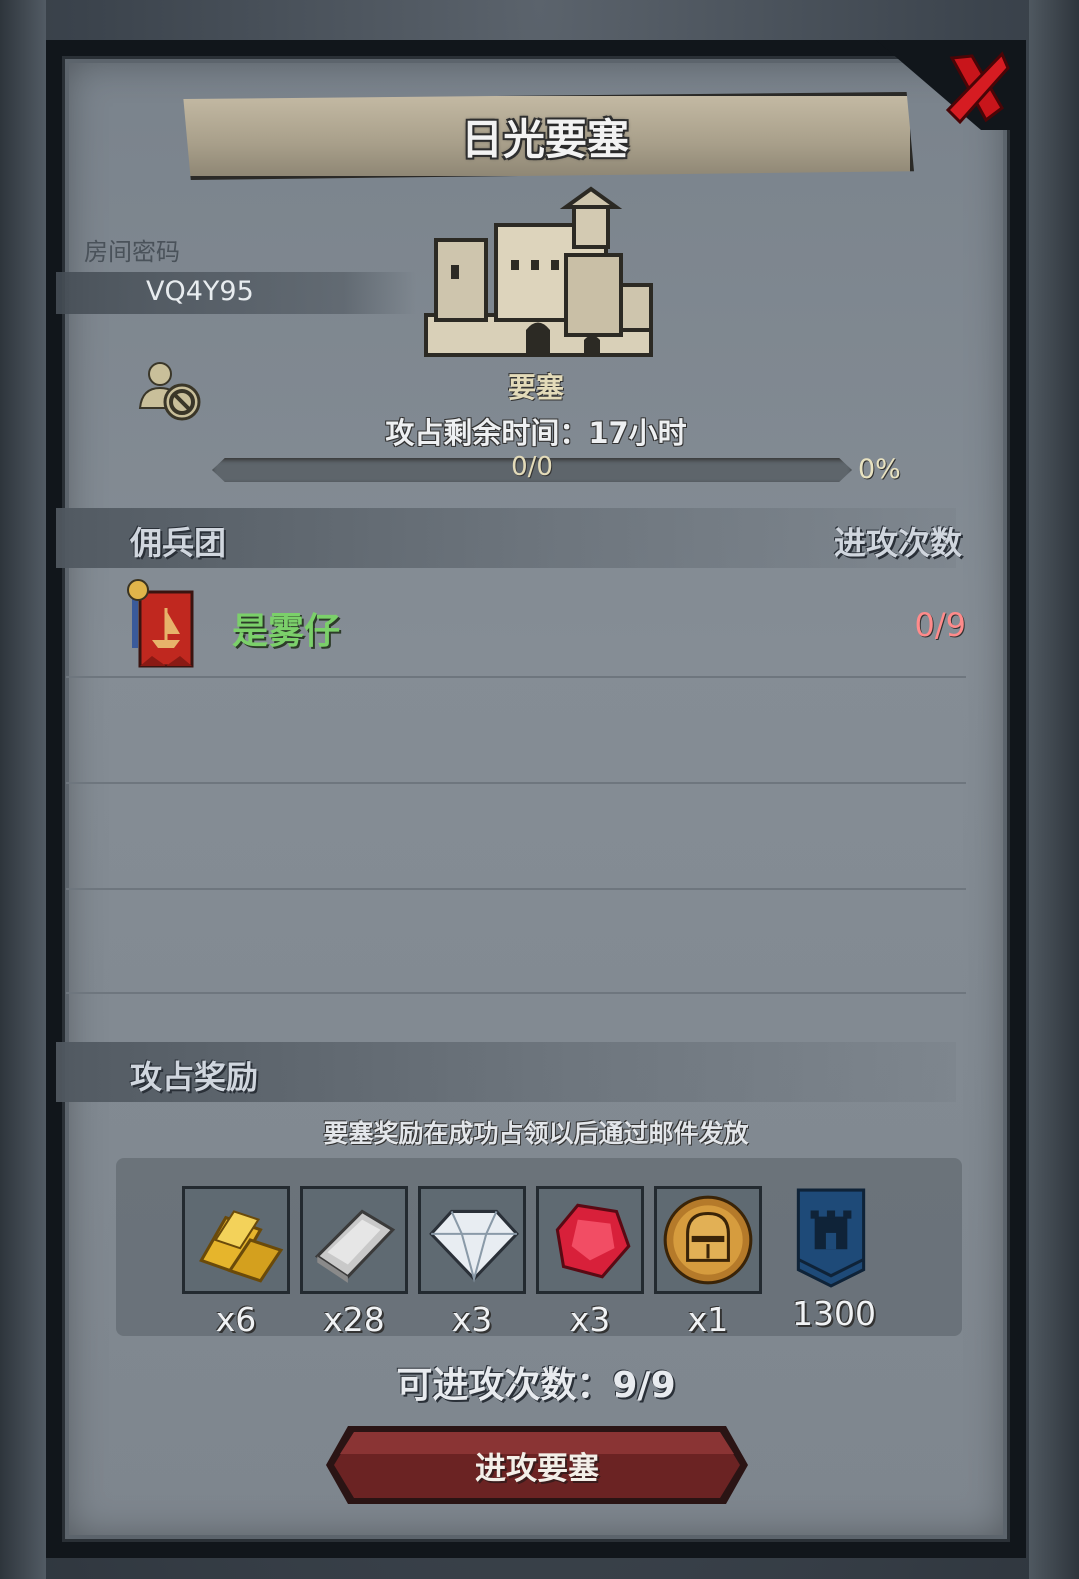 The image size is (1079, 1579). Describe the element at coordinates (286, 631) in the screenshot. I see `mercenary-name: 是雾仔` at that location.